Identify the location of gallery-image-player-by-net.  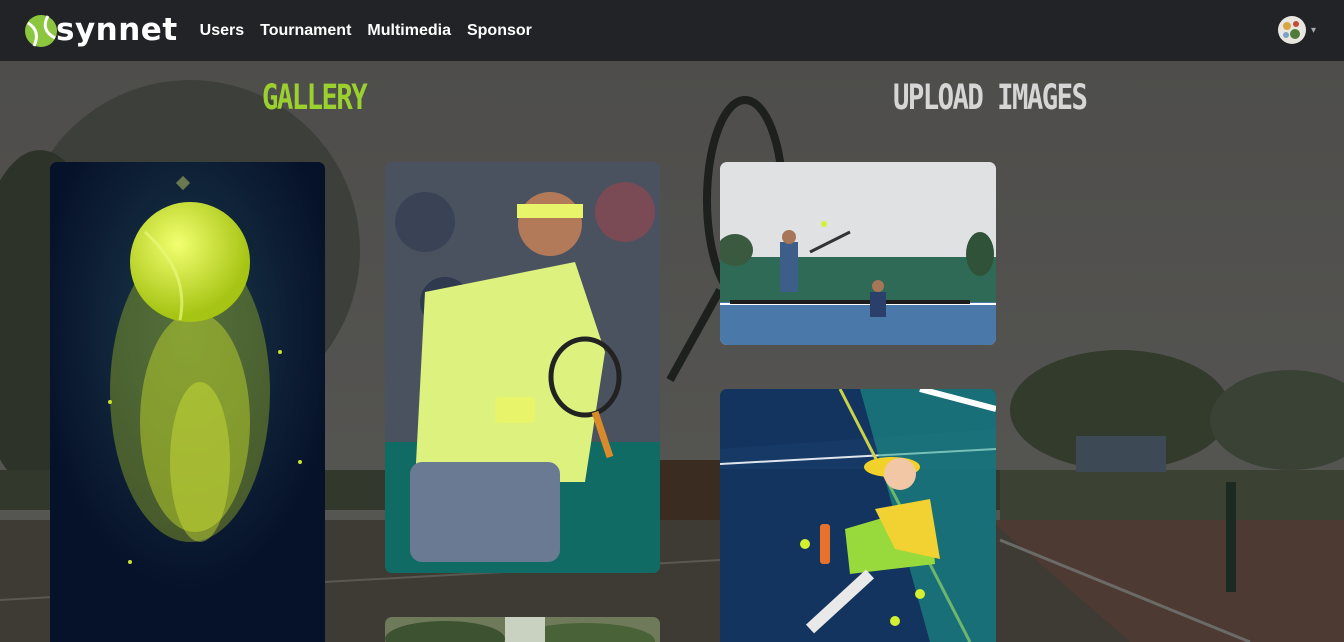
(858, 515).